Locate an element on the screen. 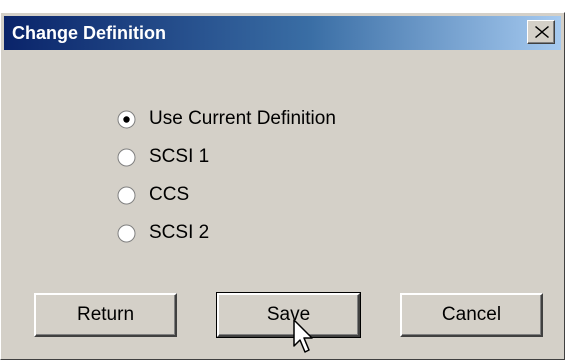 Image resolution: width=565 pixels, height=360 pixels. radio-option-use-current-definition: Use Current Definition is located at coordinates (267, 124).